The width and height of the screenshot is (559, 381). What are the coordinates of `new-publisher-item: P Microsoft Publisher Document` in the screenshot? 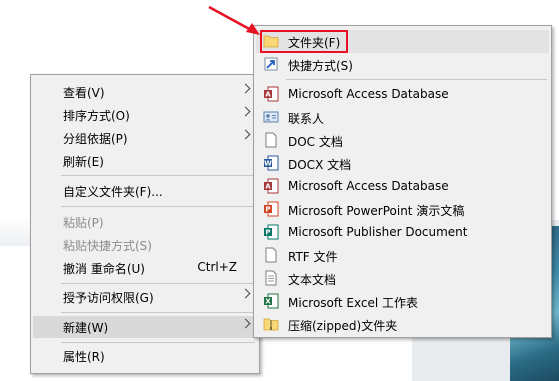 It's located at (402, 232).